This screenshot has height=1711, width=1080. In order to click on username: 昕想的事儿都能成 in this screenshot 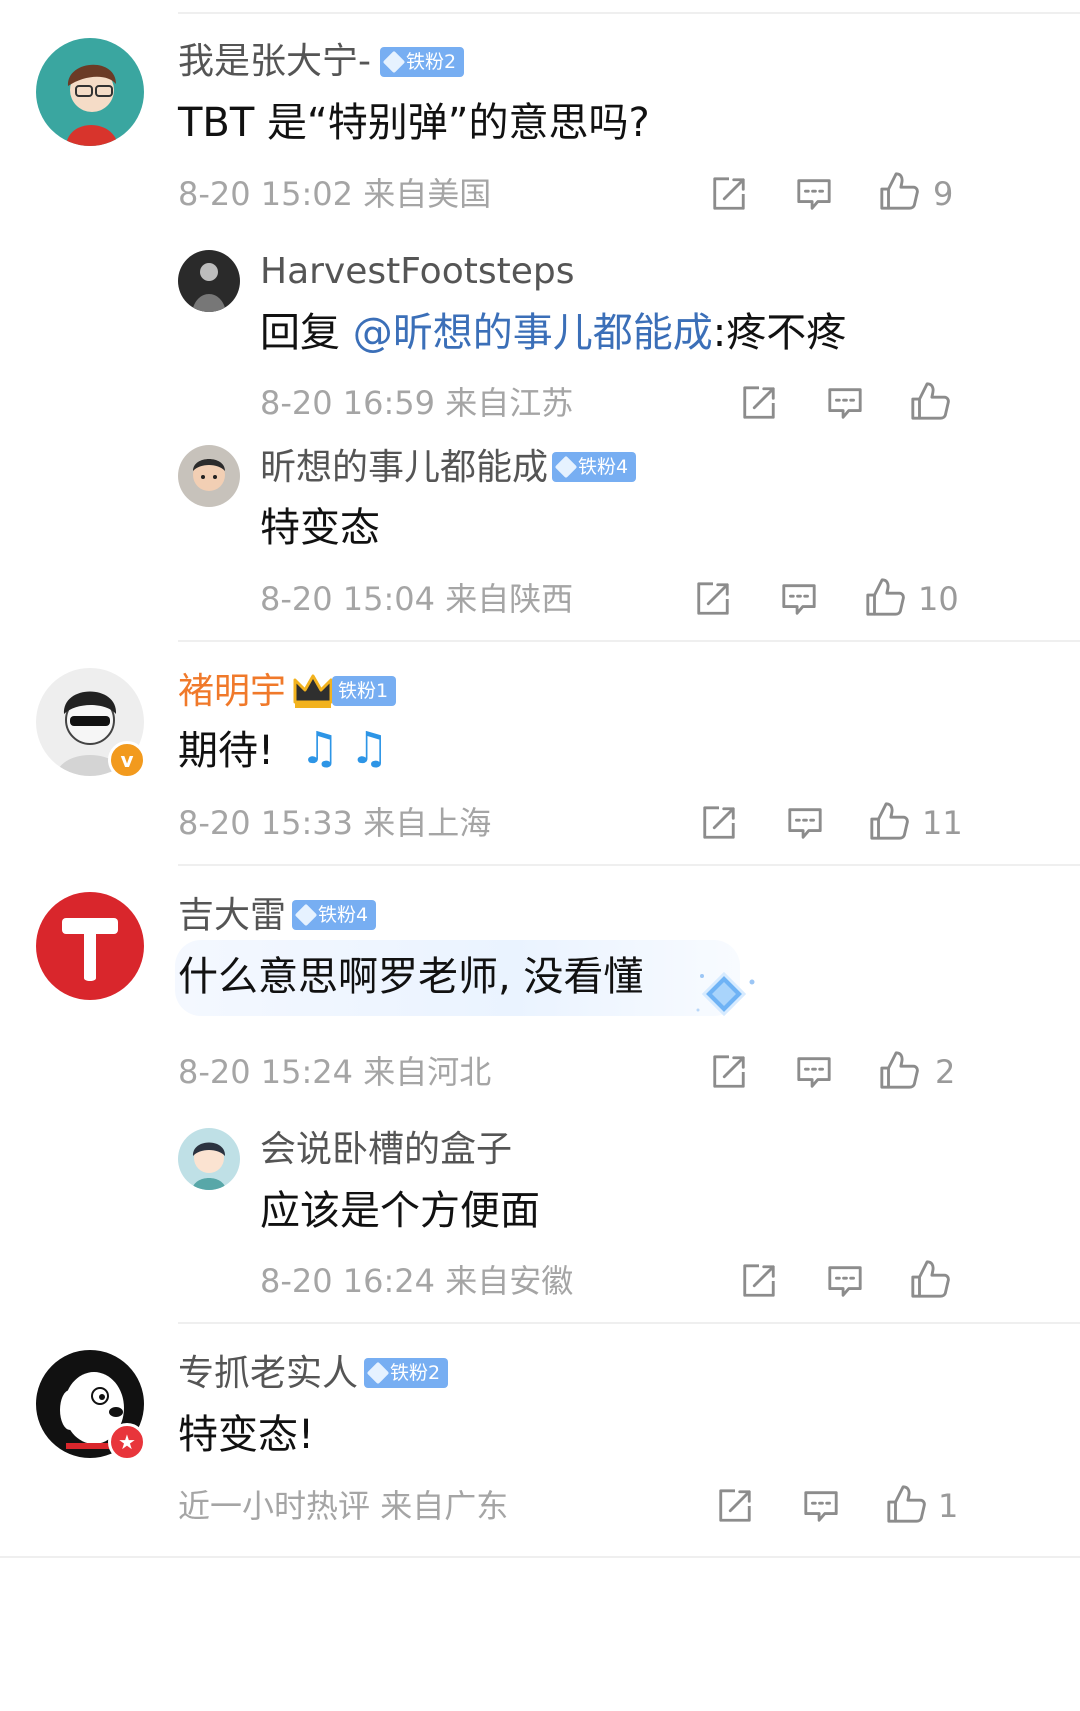, I will do `click(404, 468)`.